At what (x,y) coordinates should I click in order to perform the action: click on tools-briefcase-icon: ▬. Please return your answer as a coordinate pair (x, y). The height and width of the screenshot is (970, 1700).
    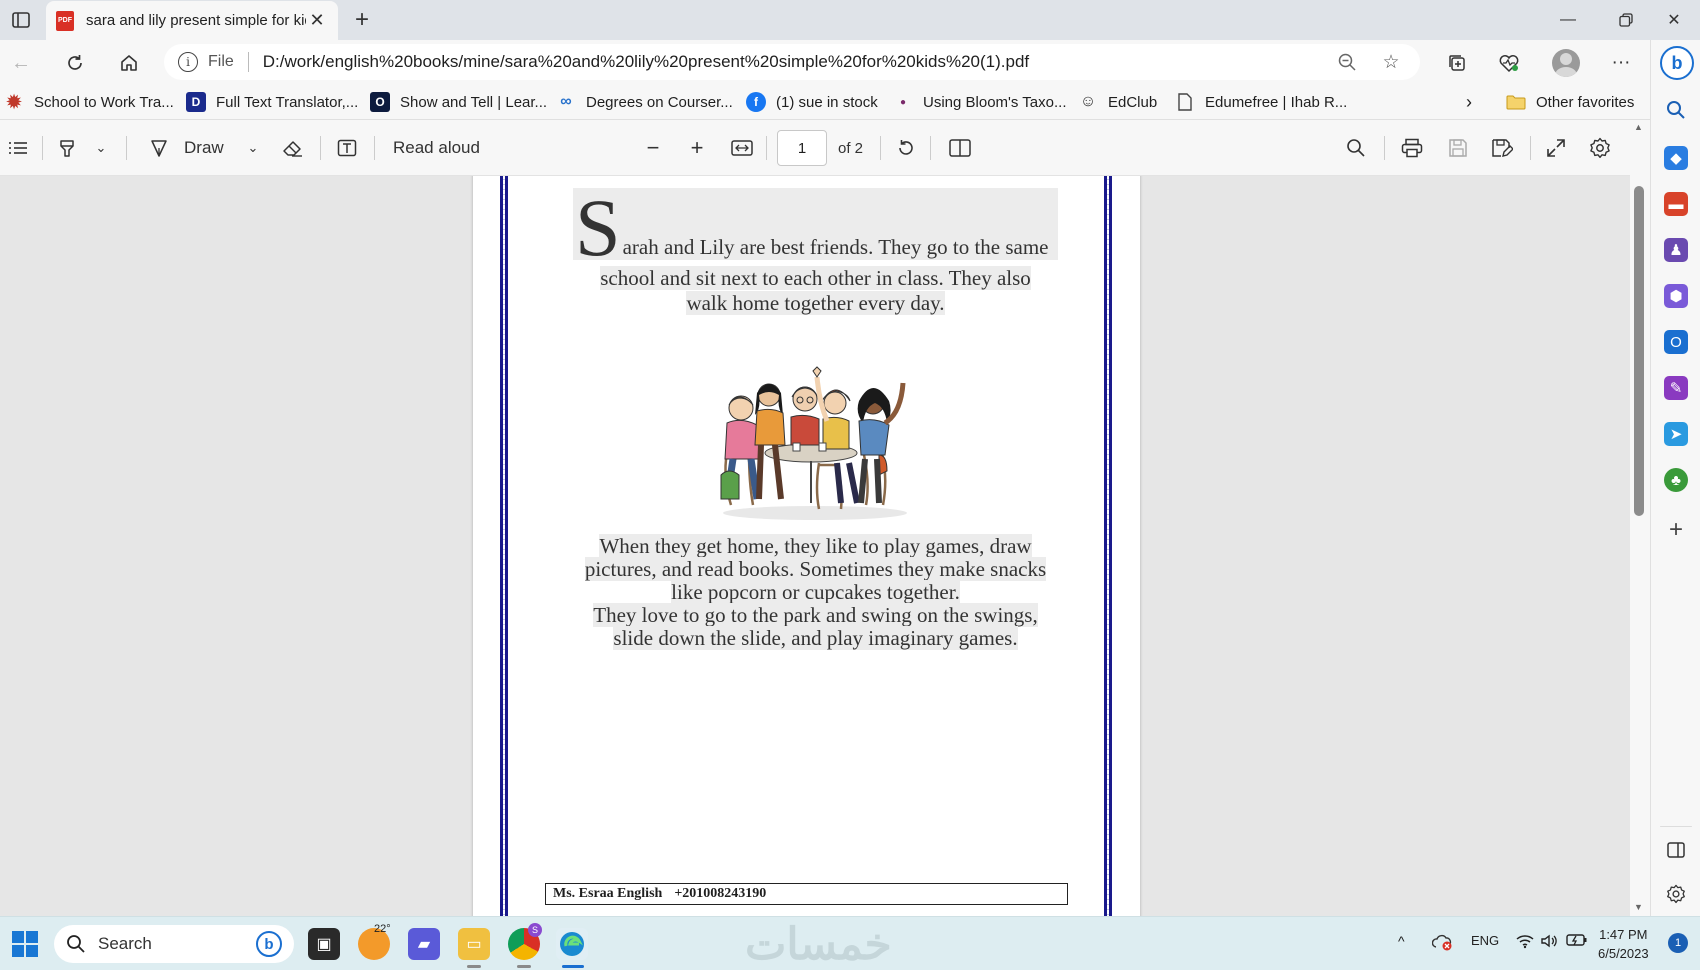
    Looking at the image, I should click on (1676, 204).